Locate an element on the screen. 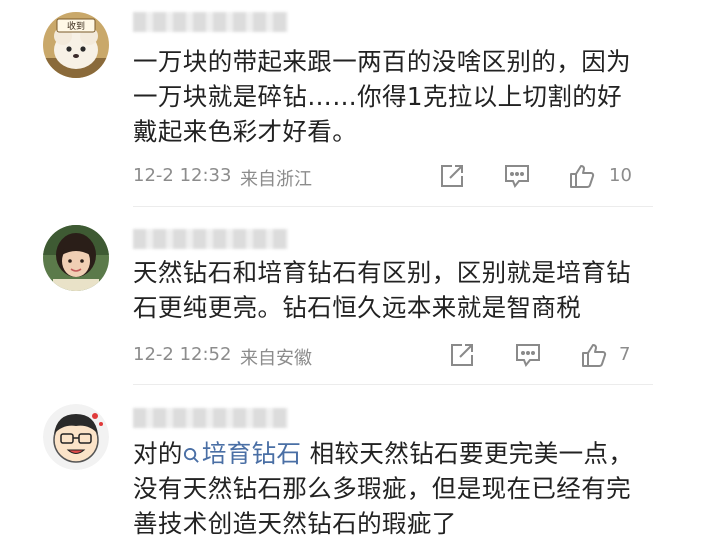 The width and height of the screenshot is (701, 554). topic-link-label: 培育钻石 is located at coordinates (251, 453).